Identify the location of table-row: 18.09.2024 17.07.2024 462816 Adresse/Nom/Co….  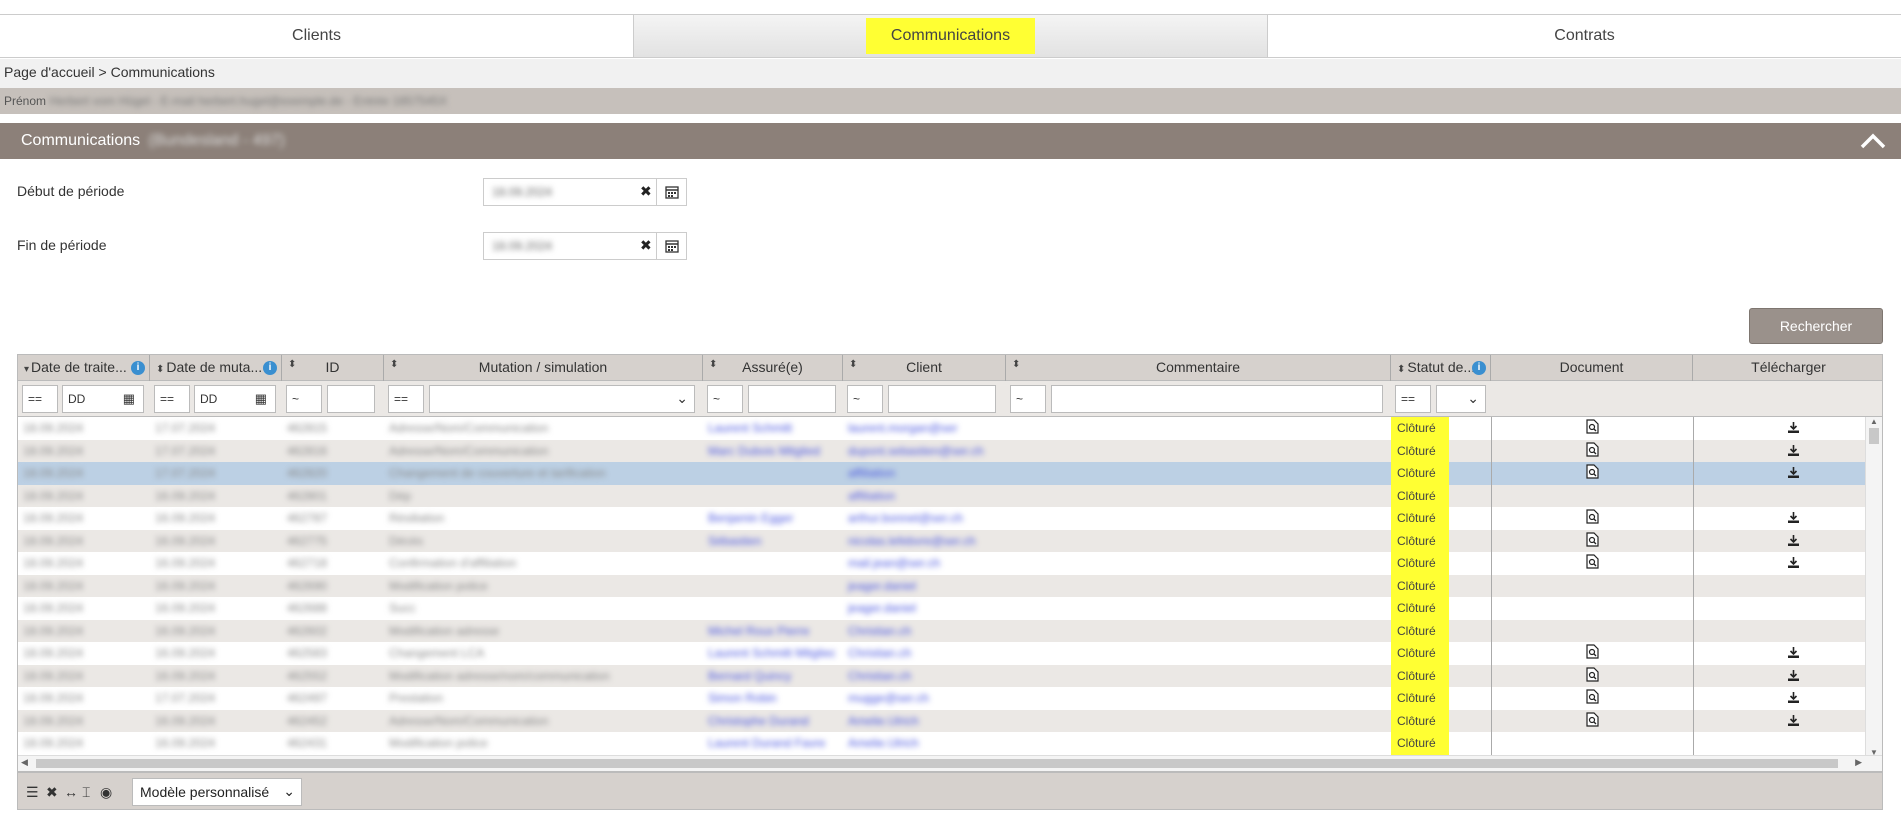
(942, 451).